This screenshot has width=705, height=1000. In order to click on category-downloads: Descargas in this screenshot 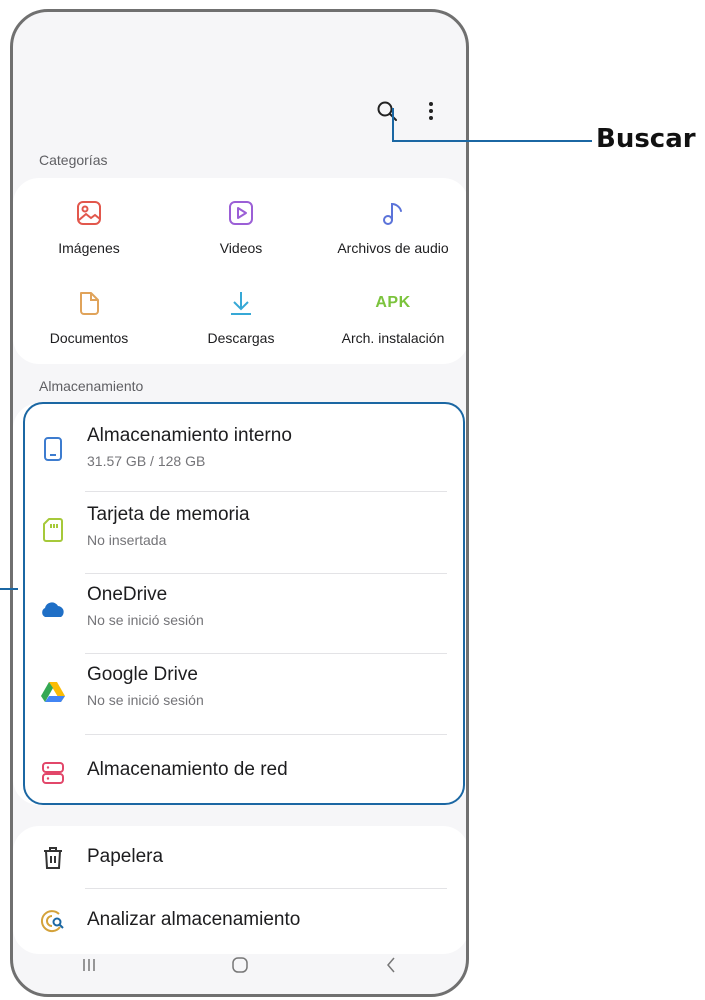, I will do `click(241, 316)`.